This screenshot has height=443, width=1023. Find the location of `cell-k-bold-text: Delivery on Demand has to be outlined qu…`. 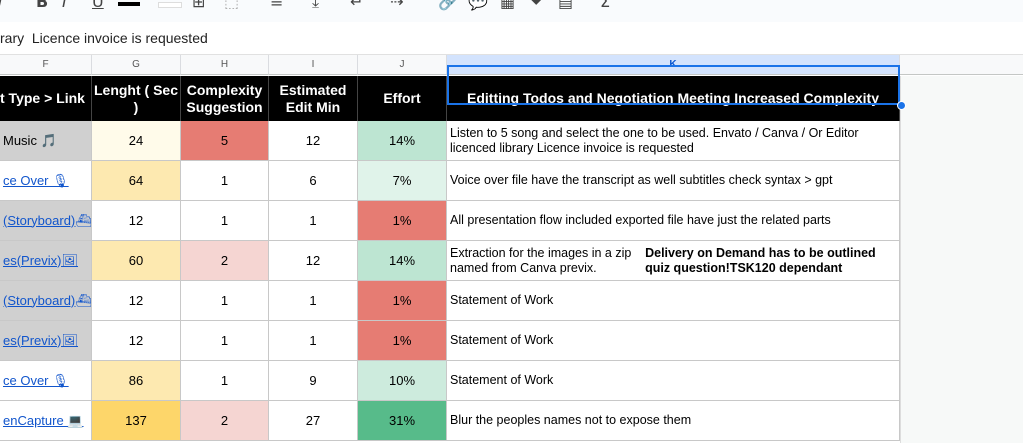

cell-k-bold-text: Delivery on Demand has to be outlined qu… is located at coordinates (760, 260).